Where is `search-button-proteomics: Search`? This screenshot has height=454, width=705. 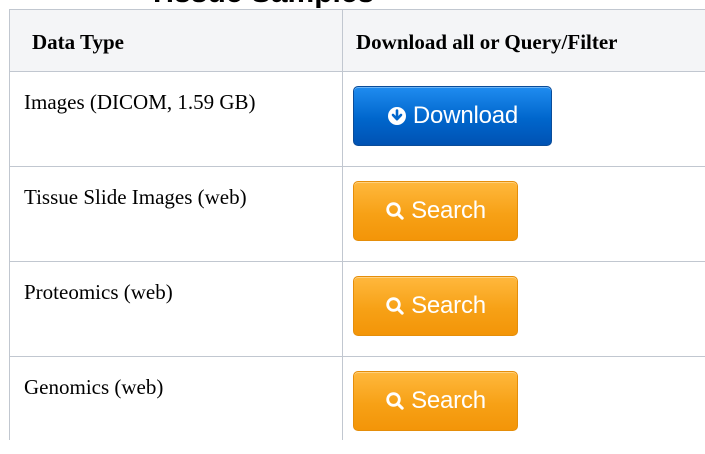 search-button-proteomics: Search is located at coordinates (435, 306).